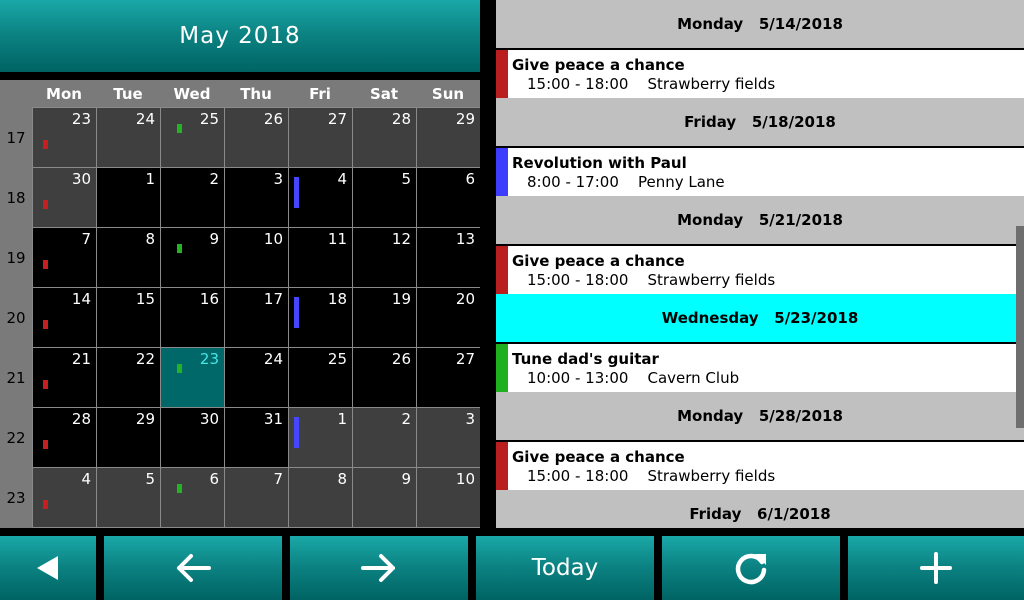 This screenshot has width=1024, height=600. Describe the element at coordinates (470, 419) in the screenshot. I see `day-number: 3` at that location.